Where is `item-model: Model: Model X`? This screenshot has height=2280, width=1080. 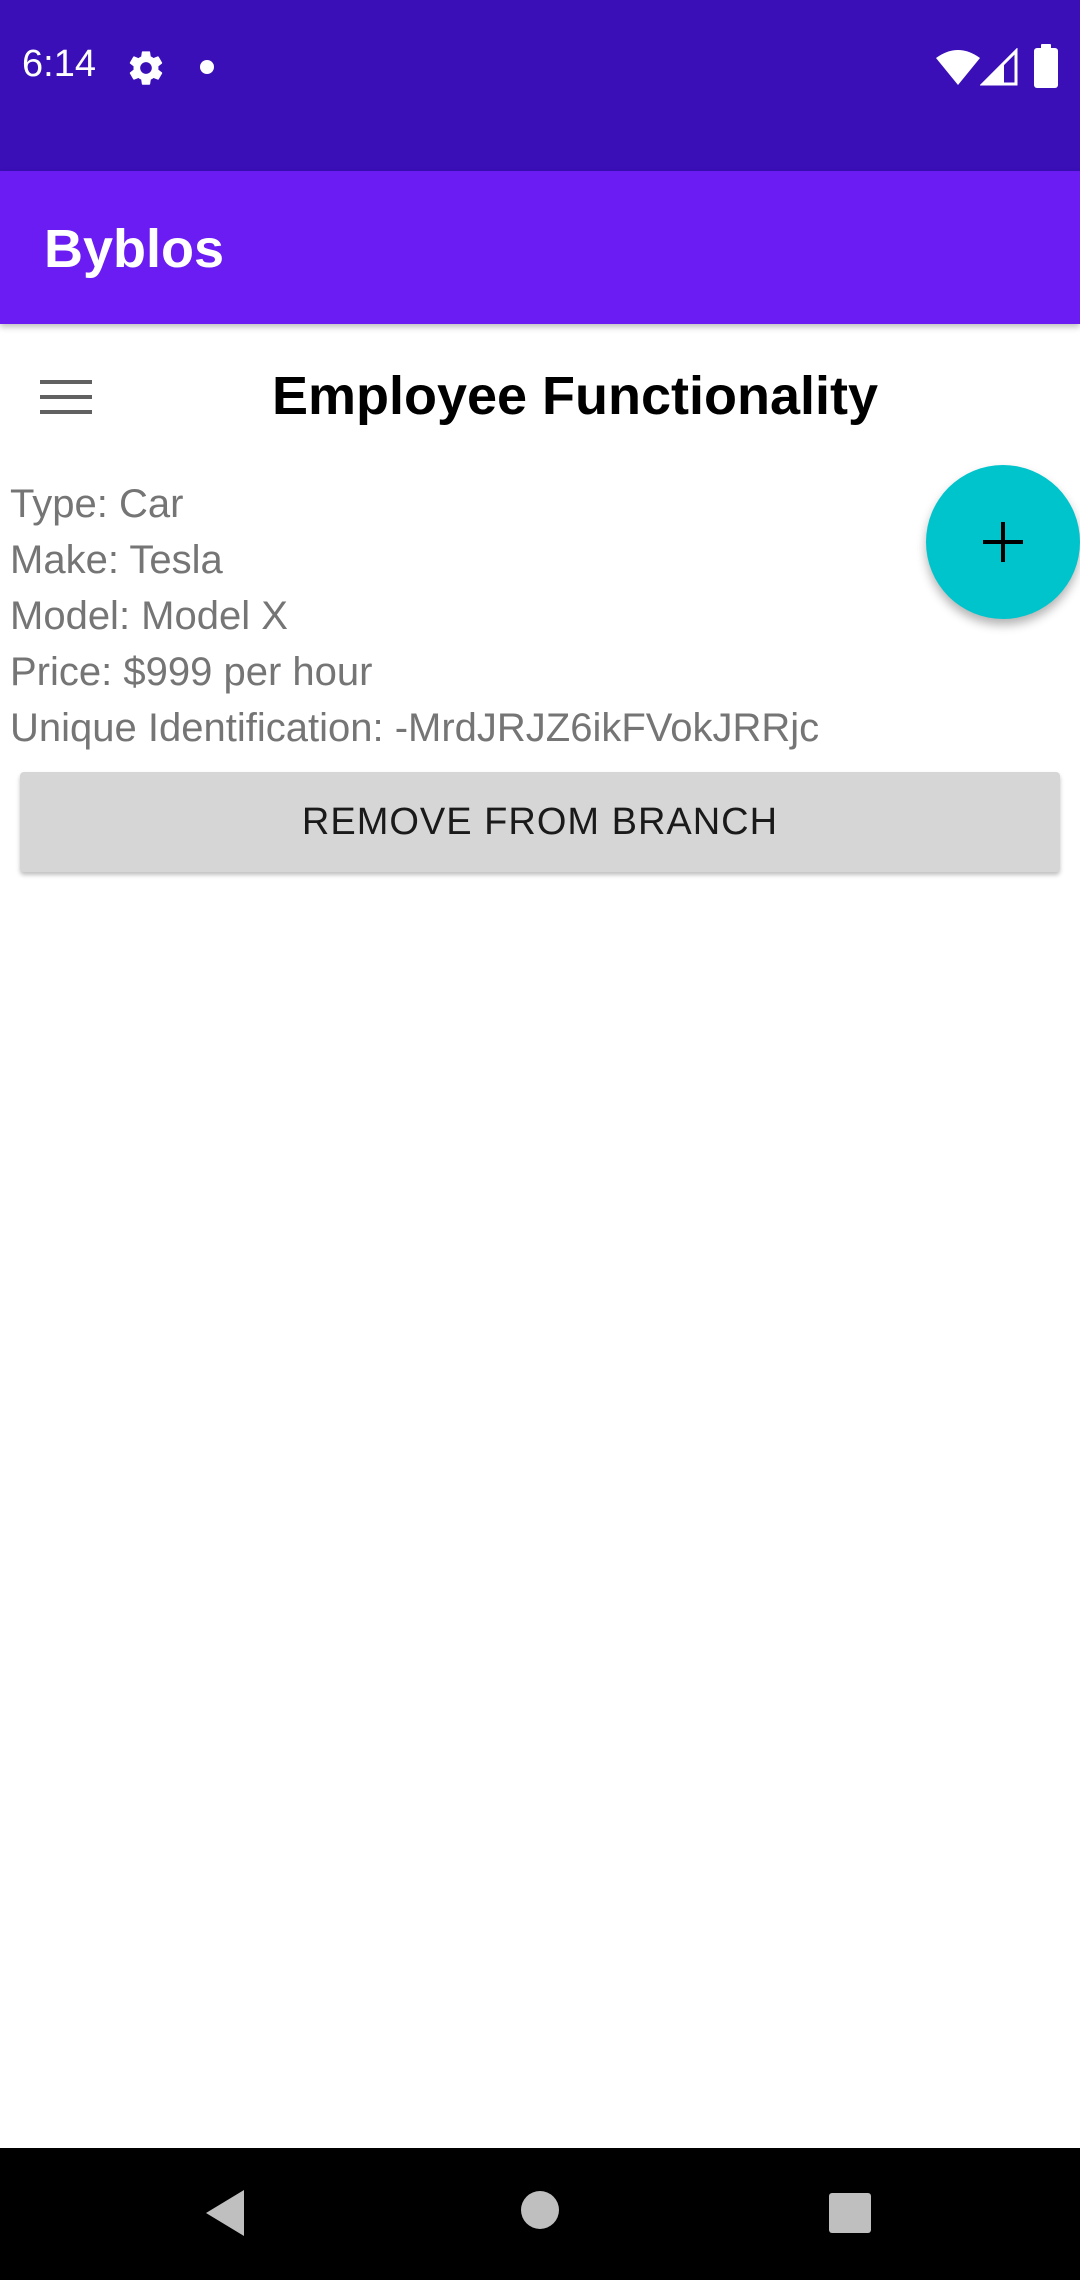
item-model: Model: Model X is located at coordinates (149, 616).